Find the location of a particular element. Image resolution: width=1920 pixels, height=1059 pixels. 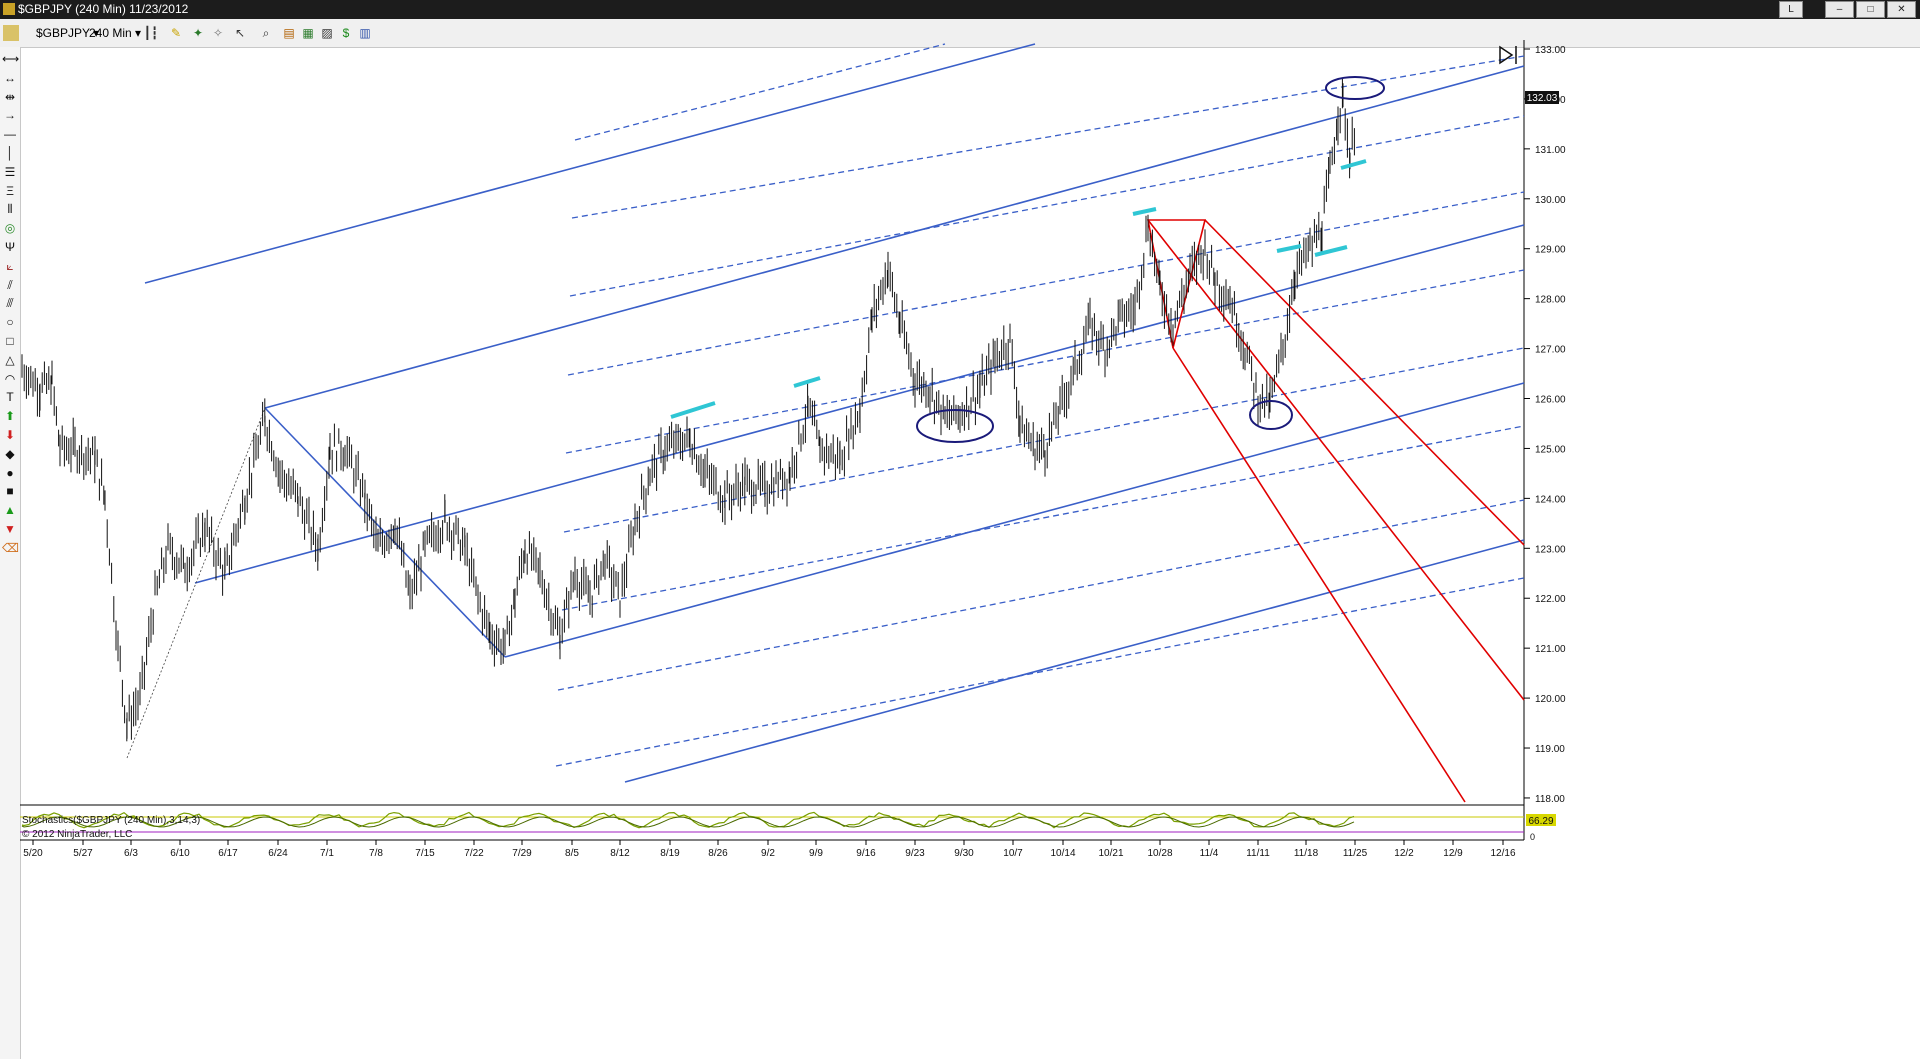

x-tick-label: 9/9 is located at coordinates (816, 853).